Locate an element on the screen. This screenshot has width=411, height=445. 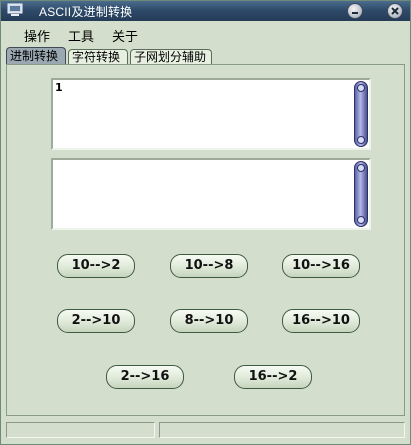
convert-2-to-16-button: 2-->16 is located at coordinates (145, 377).